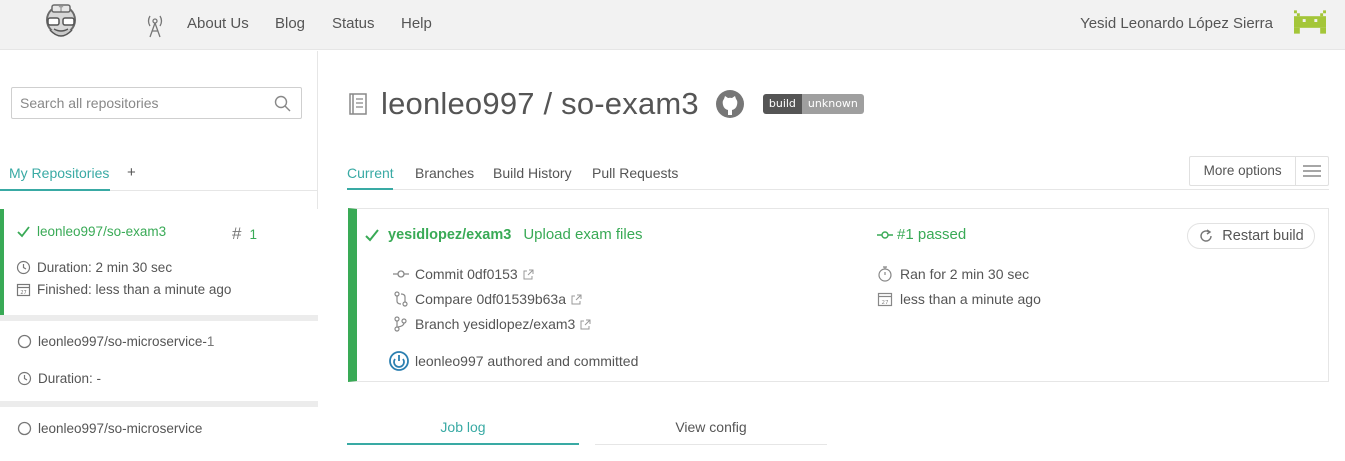 This screenshot has height=461, width=1345. I want to click on hamburger-menu-icon, so click(1312, 171).